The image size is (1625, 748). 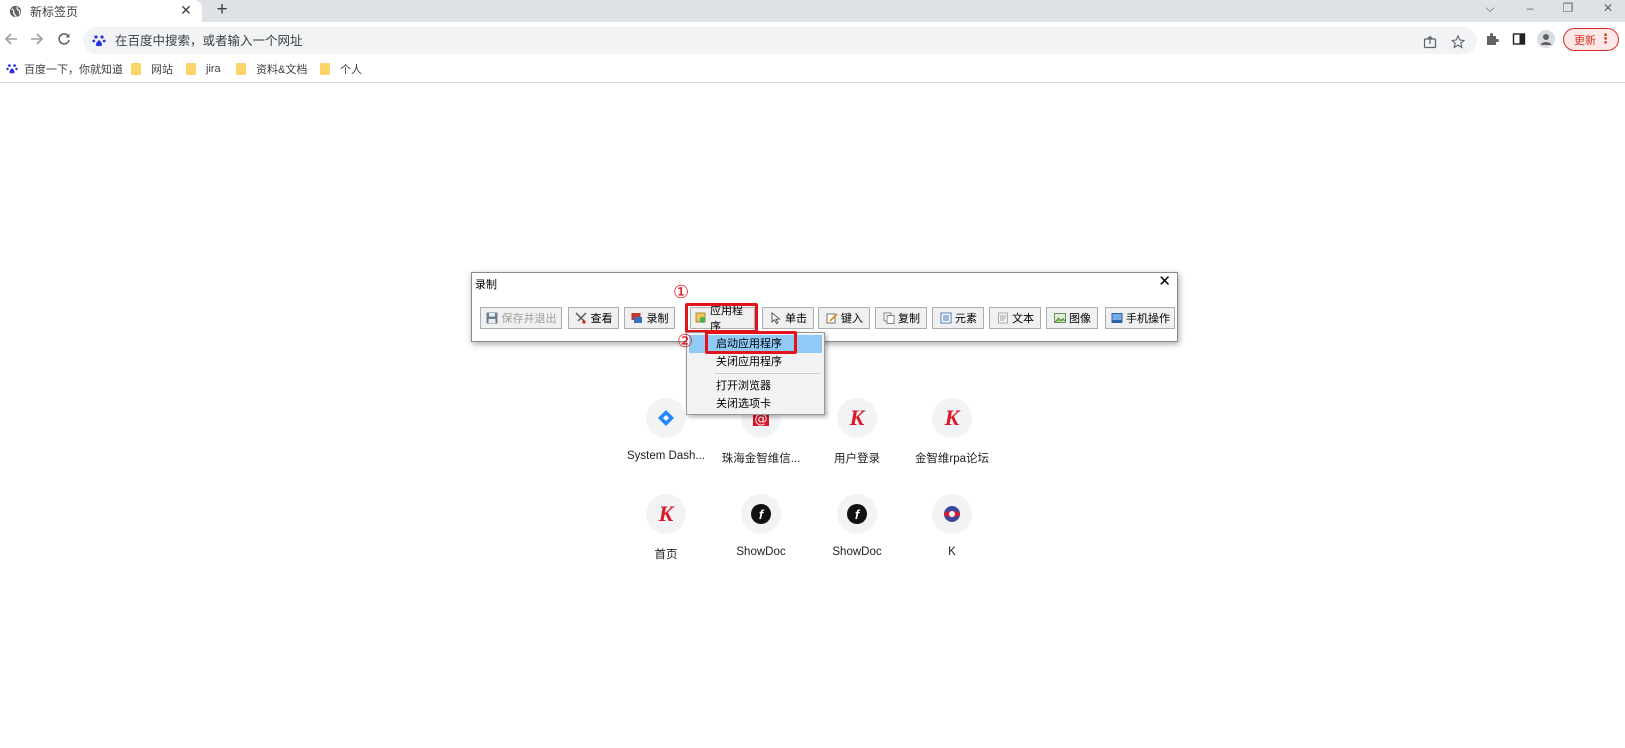 I want to click on button-label: 文本, so click(x=1023, y=319).